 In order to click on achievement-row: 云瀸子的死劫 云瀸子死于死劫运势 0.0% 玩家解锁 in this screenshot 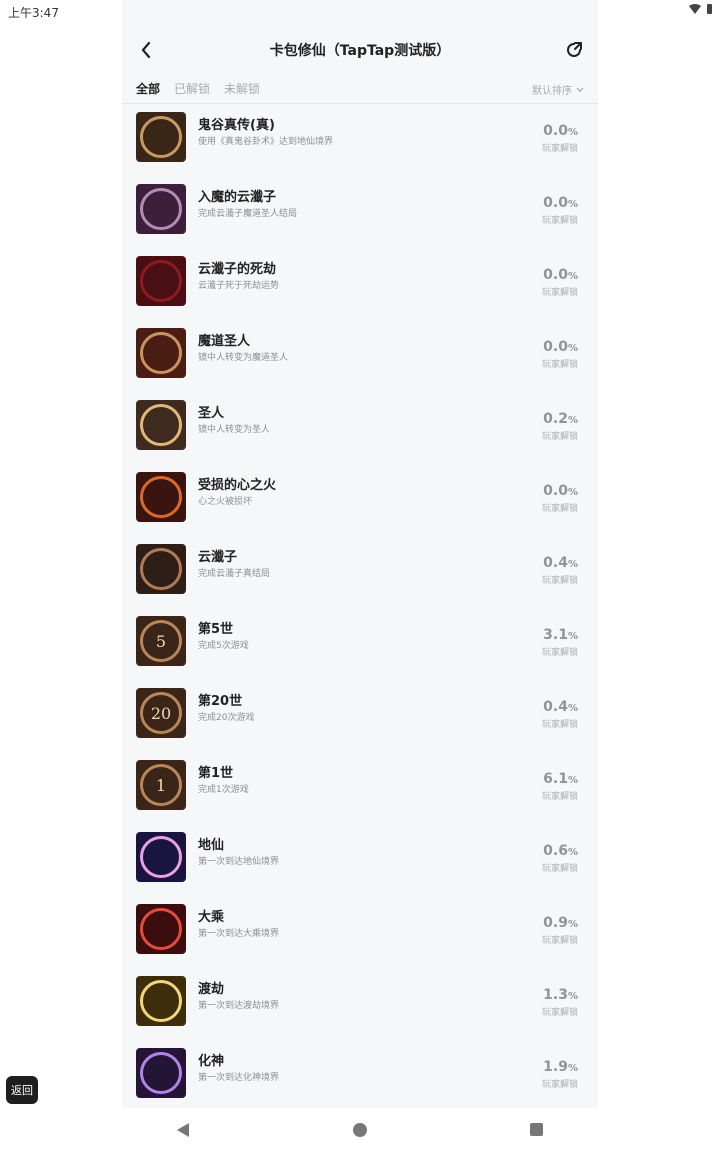, I will do `click(360, 284)`.